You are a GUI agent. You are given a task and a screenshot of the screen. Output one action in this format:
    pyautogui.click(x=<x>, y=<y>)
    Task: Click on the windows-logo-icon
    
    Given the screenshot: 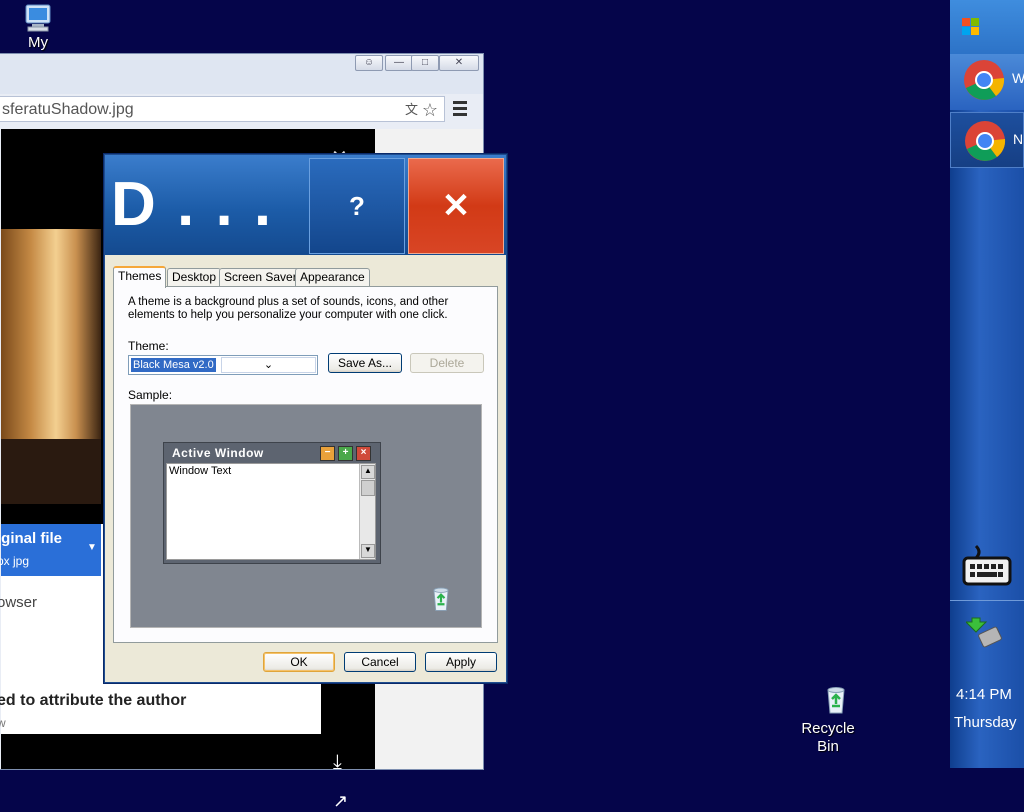 What is the action you would take?
    pyautogui.click(x=971, y=29)
    